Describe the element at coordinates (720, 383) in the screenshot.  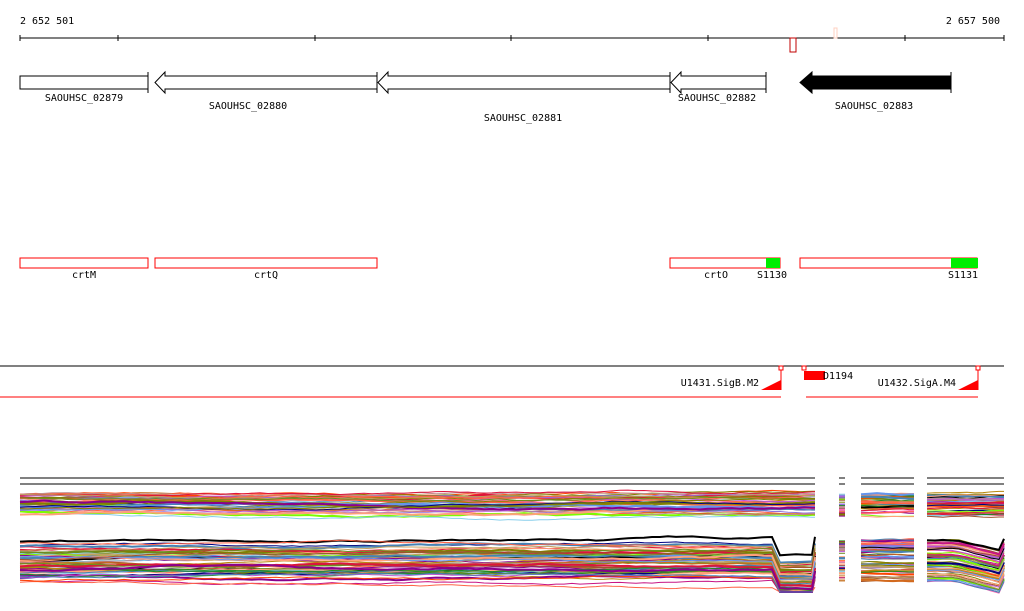
I see `promoter-label: U1431.SigB.M2` at that location.